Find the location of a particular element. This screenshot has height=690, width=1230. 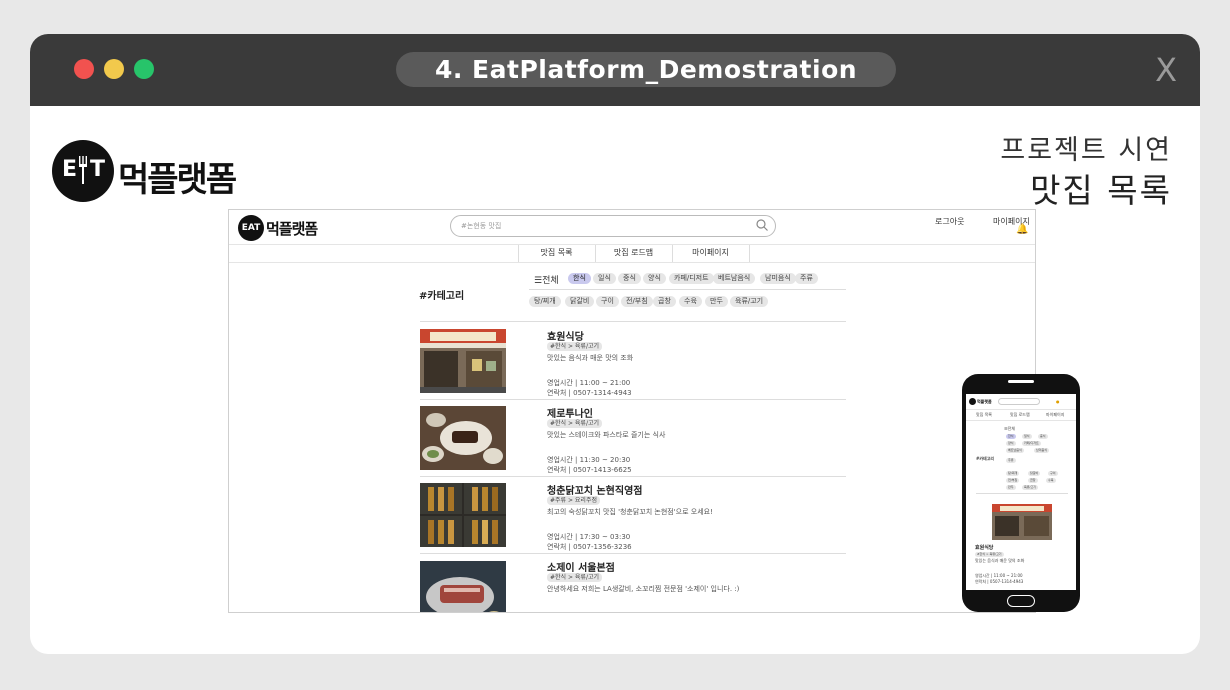

food-image is located at coordinates (463, 438).